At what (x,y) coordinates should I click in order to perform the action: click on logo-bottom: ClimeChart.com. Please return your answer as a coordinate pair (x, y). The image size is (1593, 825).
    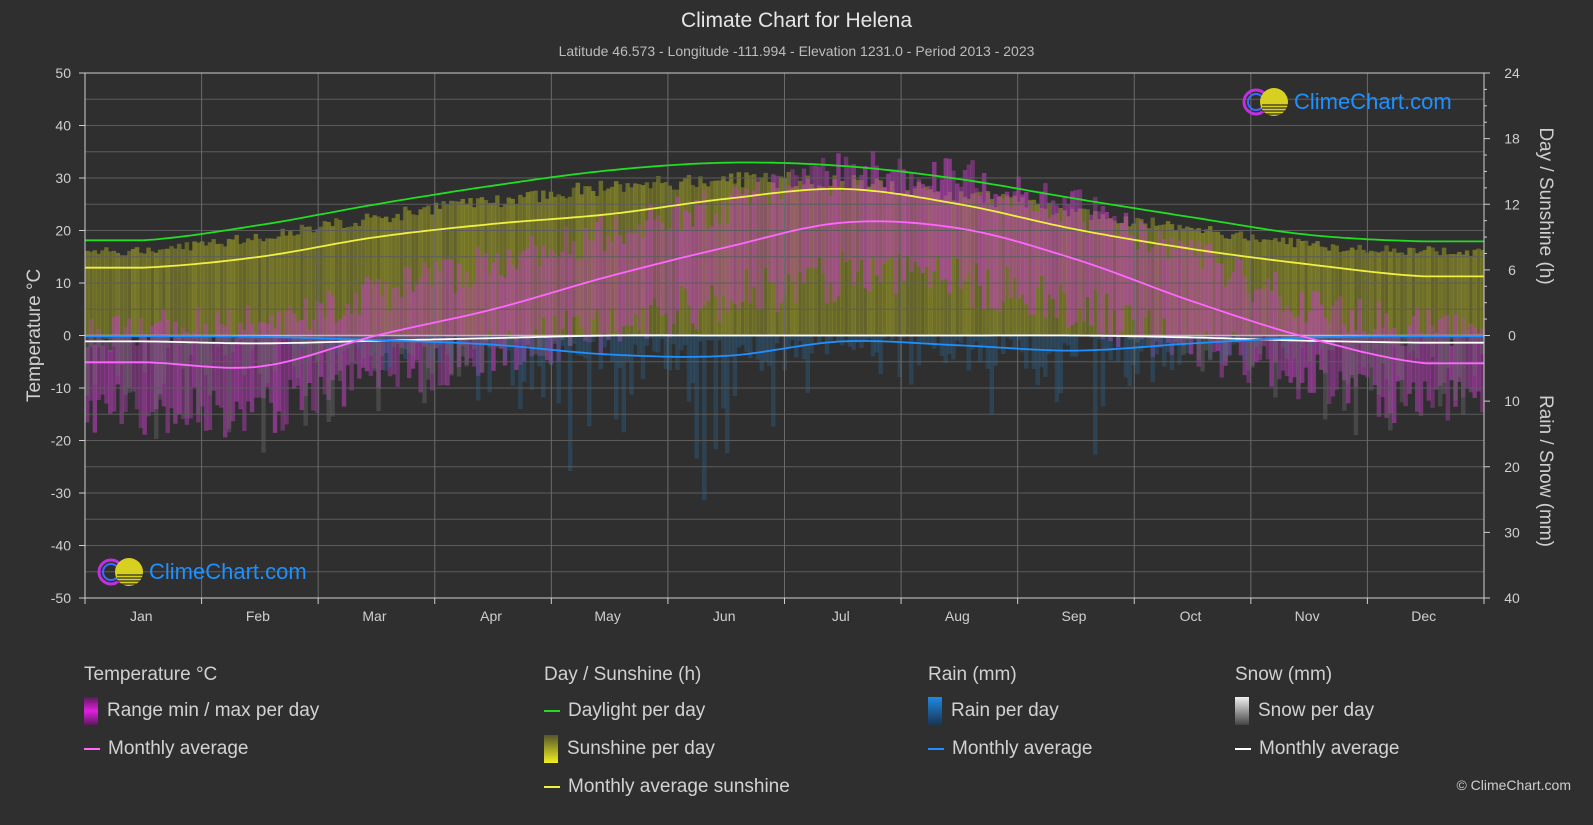
    Looking at the image, I should click on (201, 572).